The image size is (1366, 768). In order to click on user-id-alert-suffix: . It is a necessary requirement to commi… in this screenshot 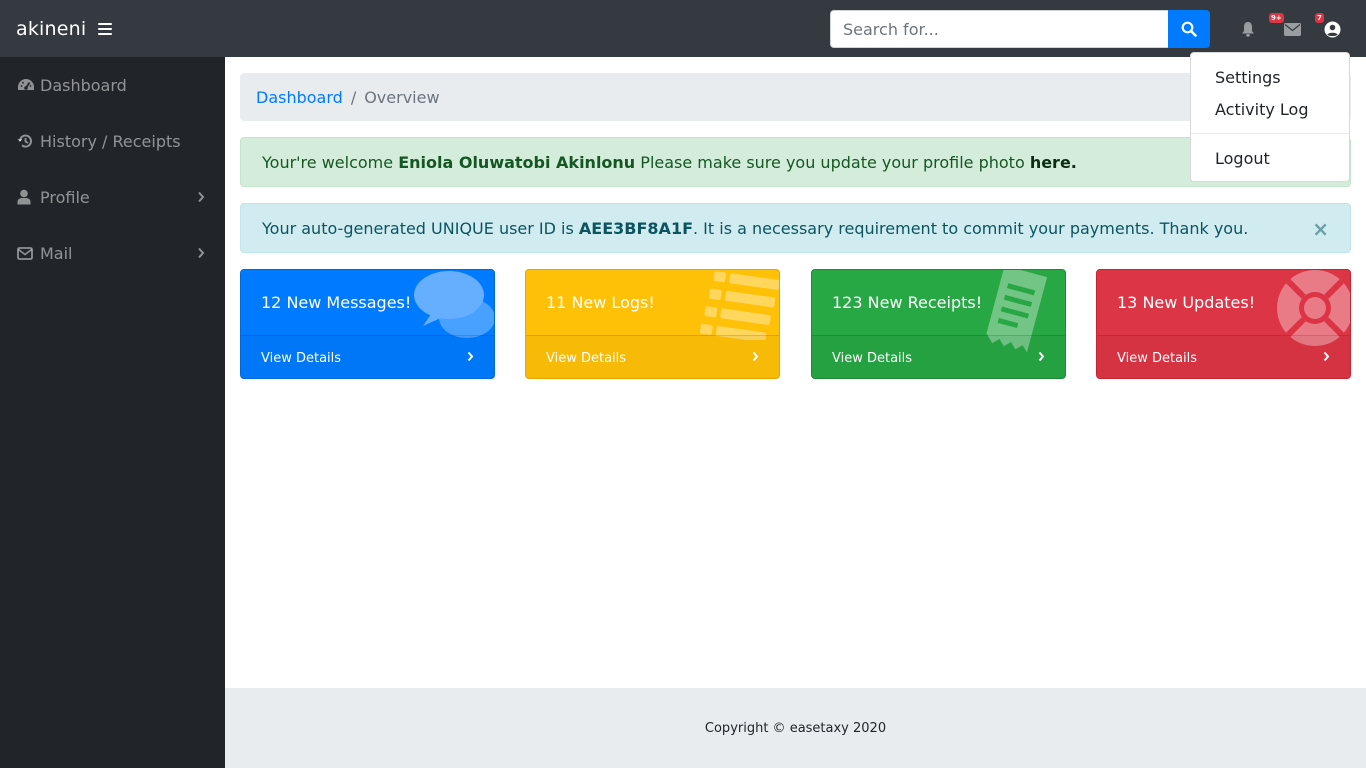, I will do `click(971, 228)`.